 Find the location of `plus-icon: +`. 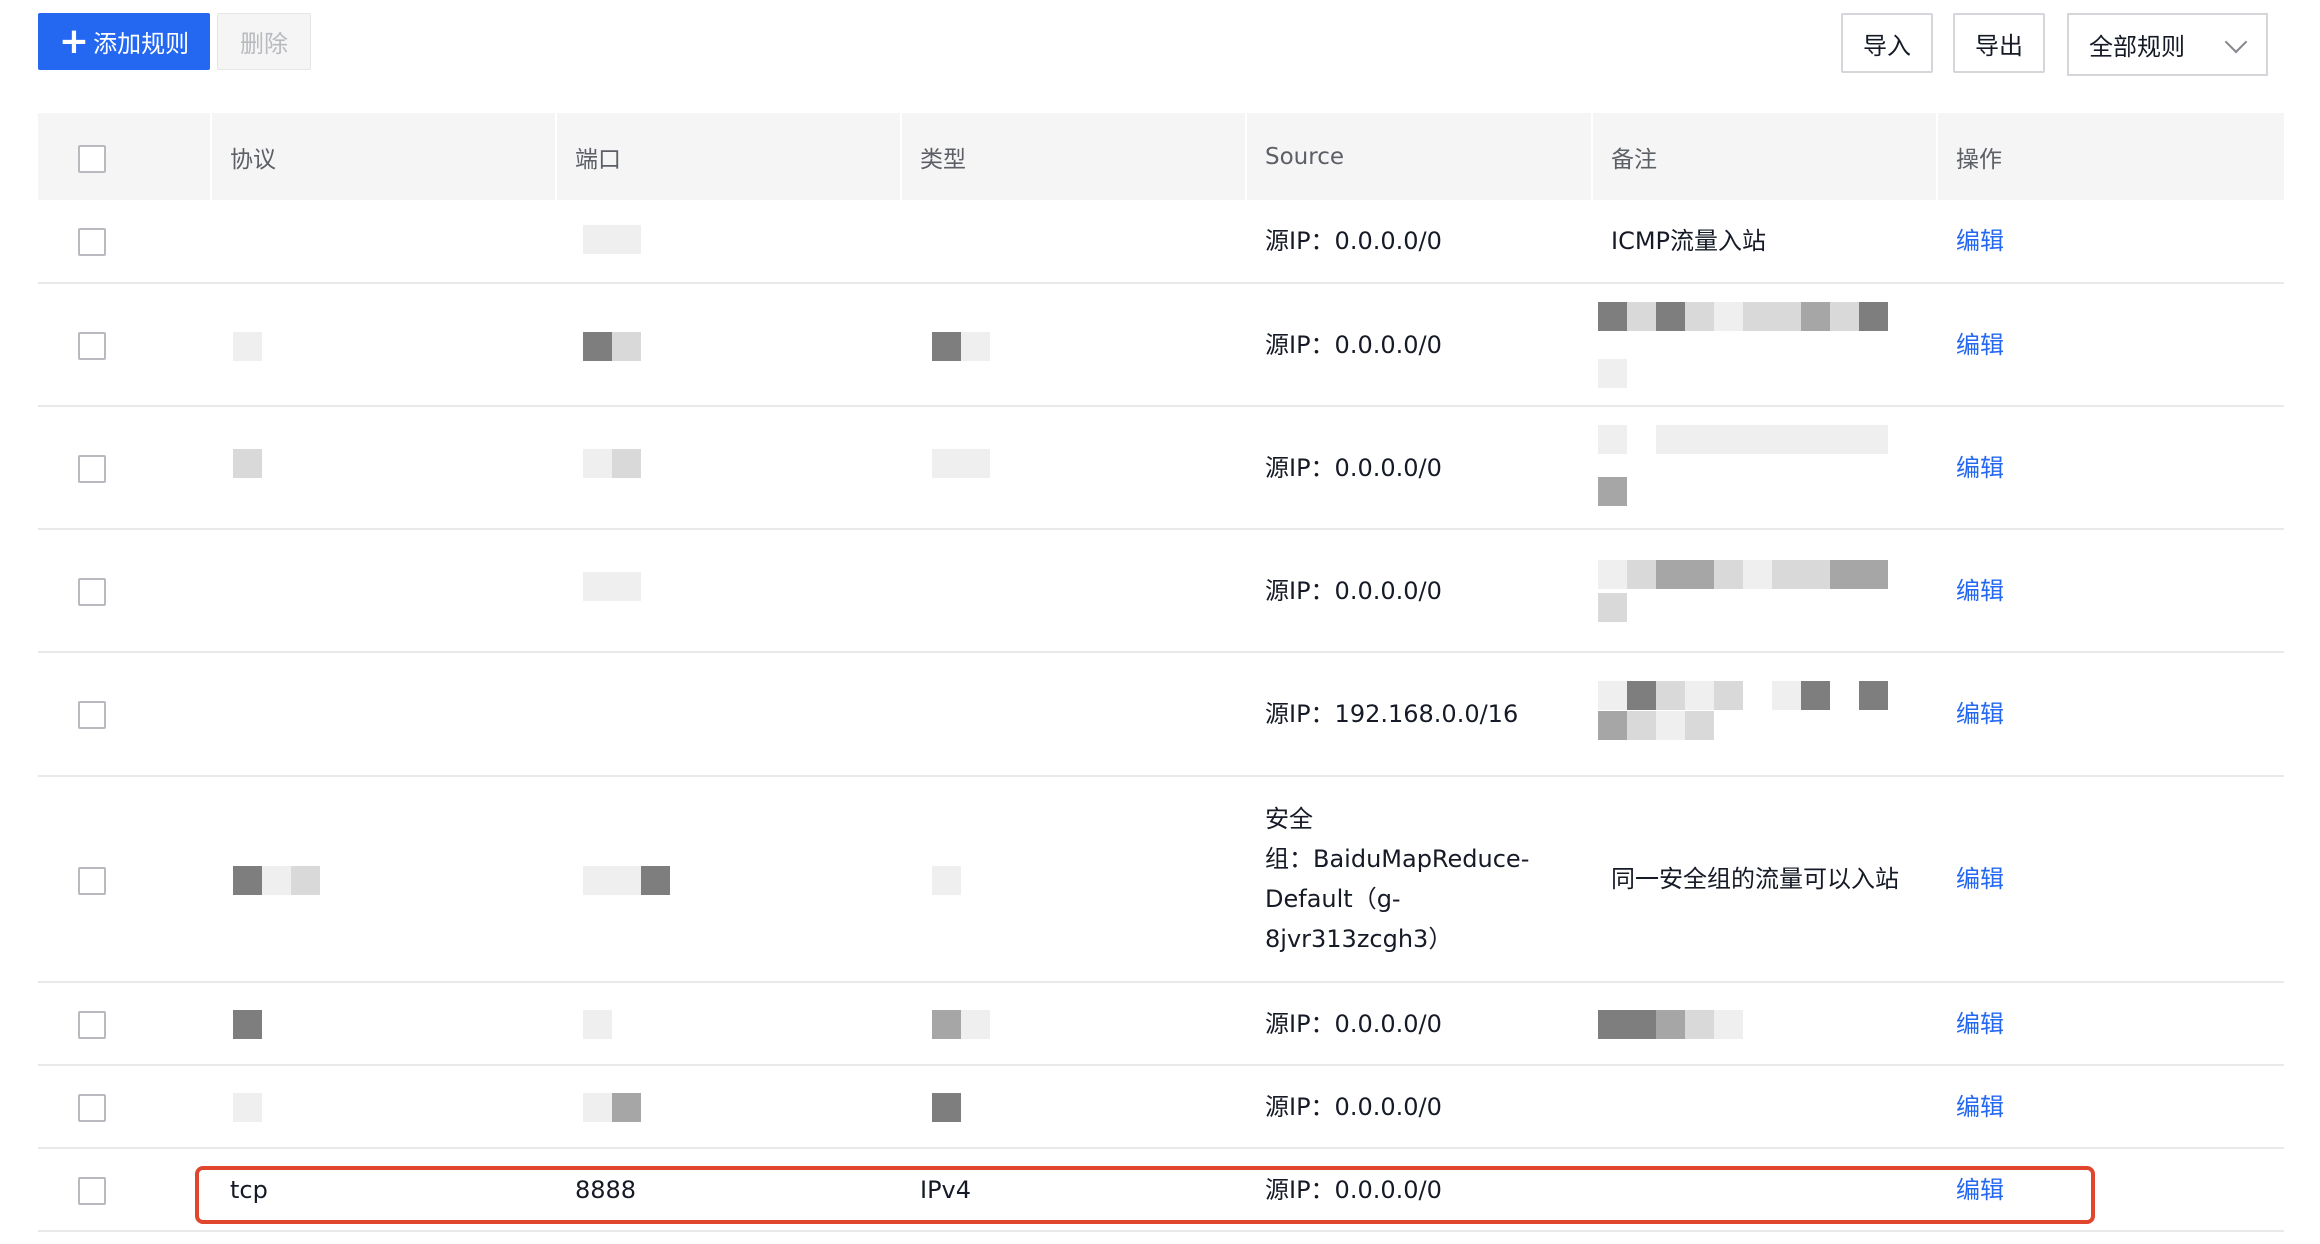

plus-icon: + is located at coordinates (74, 41).